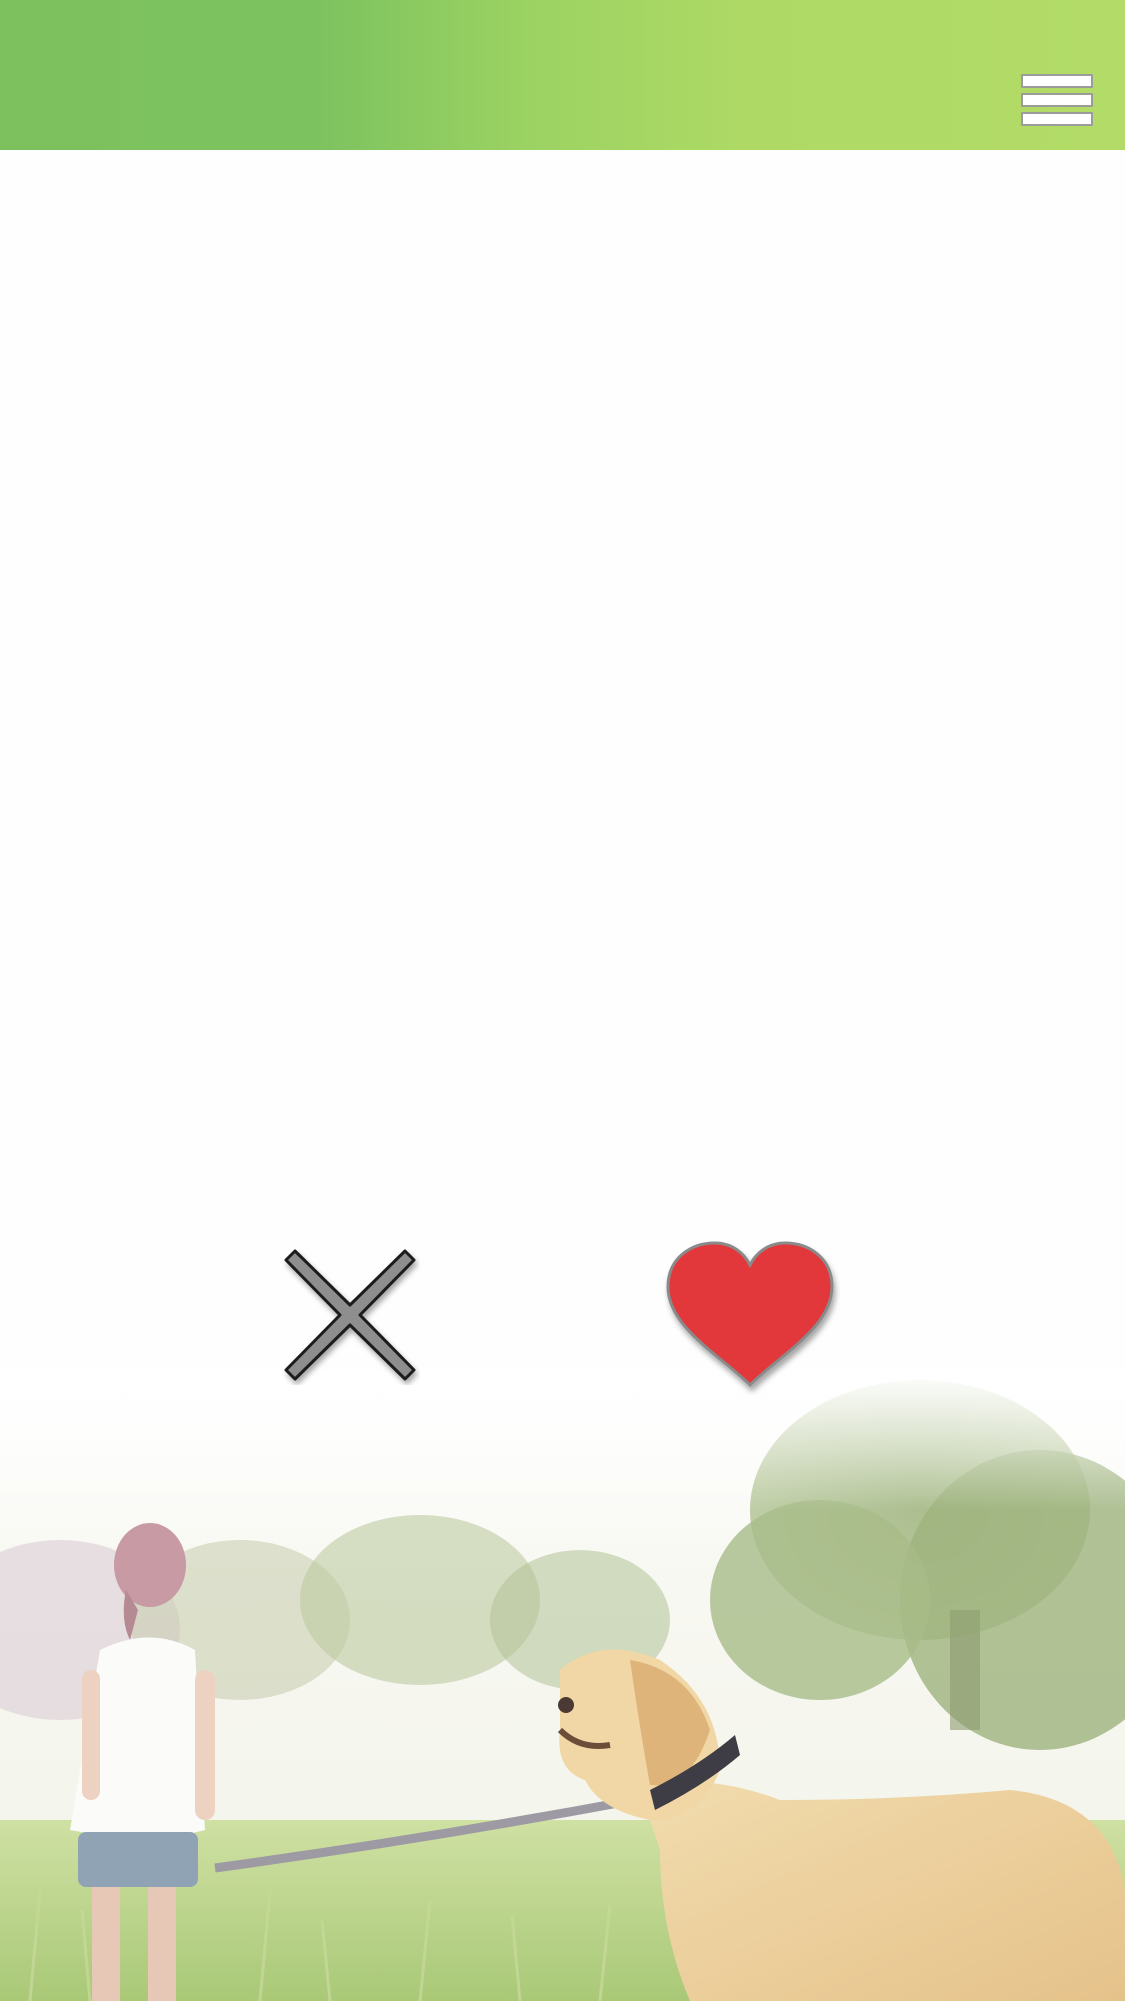 This screenshot has width=1125, height=2001. Describe the element at coordinates (562, 75) in the screenshot. I see `header-bar` at that location.